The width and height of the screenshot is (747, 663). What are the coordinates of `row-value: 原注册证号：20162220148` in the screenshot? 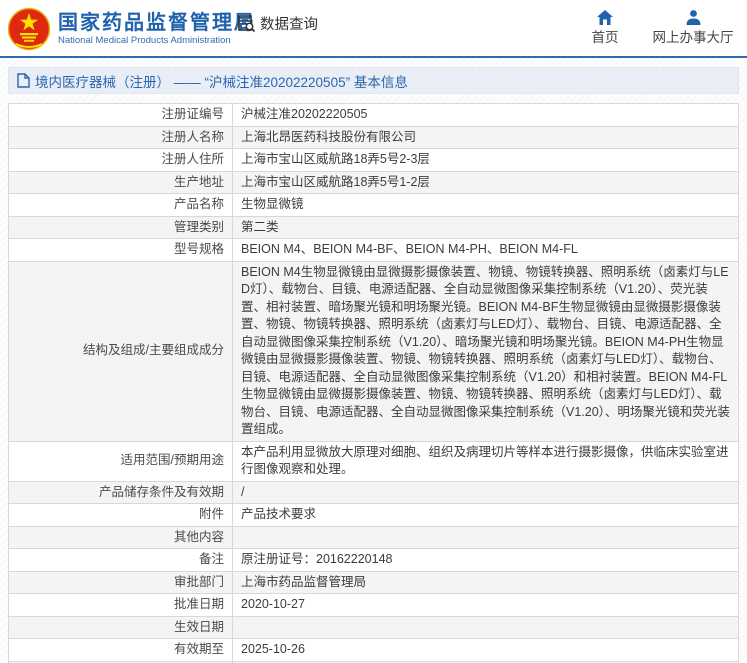 It's located at (485, 560).